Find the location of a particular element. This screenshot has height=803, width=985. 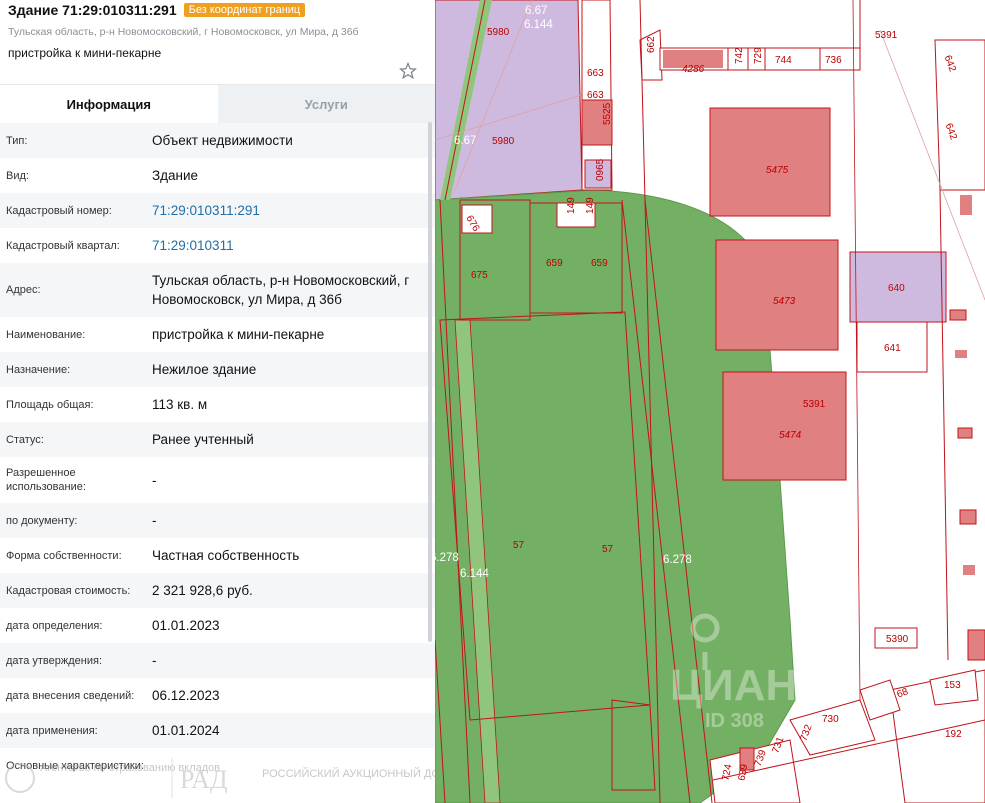

row-value: Объект недвижимости is located at coordinates (222, 140).